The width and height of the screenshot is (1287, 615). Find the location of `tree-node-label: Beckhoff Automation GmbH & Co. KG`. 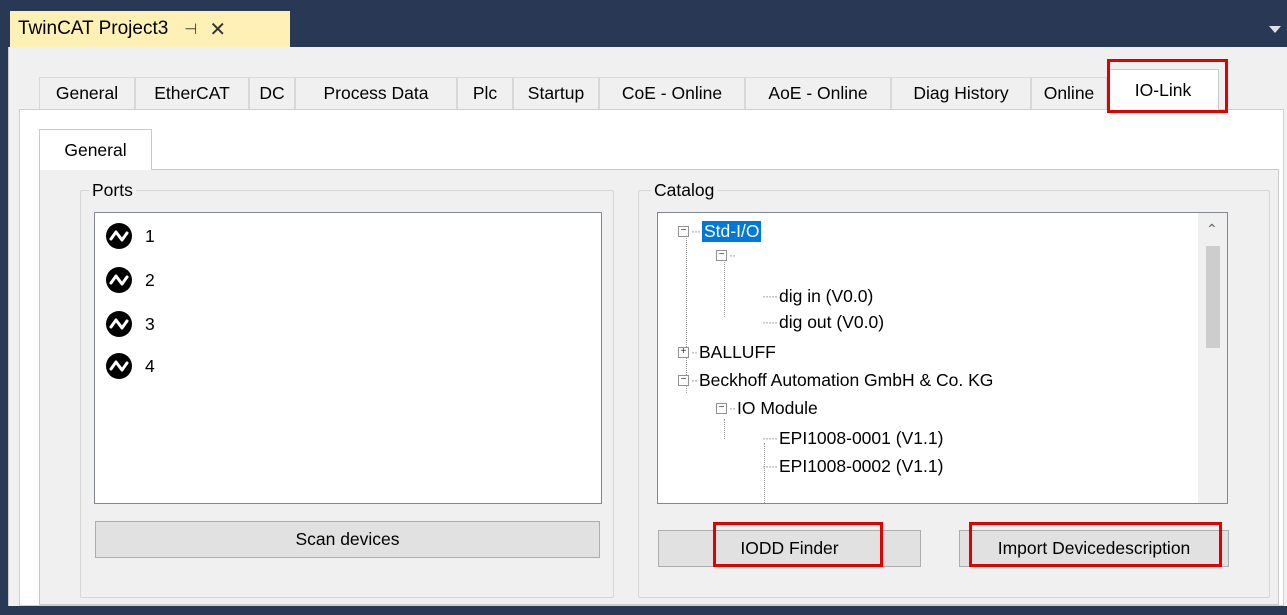

tree-node-label: Beckhoff Automation GmbH & Co. KG is located at coordinates (846, 379).